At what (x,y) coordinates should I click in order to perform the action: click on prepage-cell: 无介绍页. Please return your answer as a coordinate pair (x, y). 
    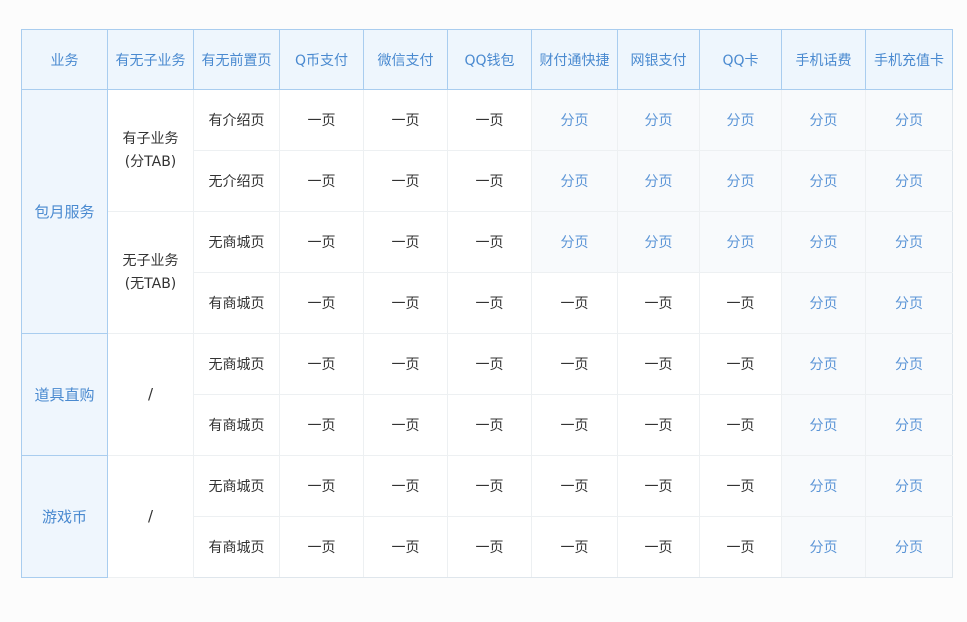
    Looking at the image, I should click on (236, 181).